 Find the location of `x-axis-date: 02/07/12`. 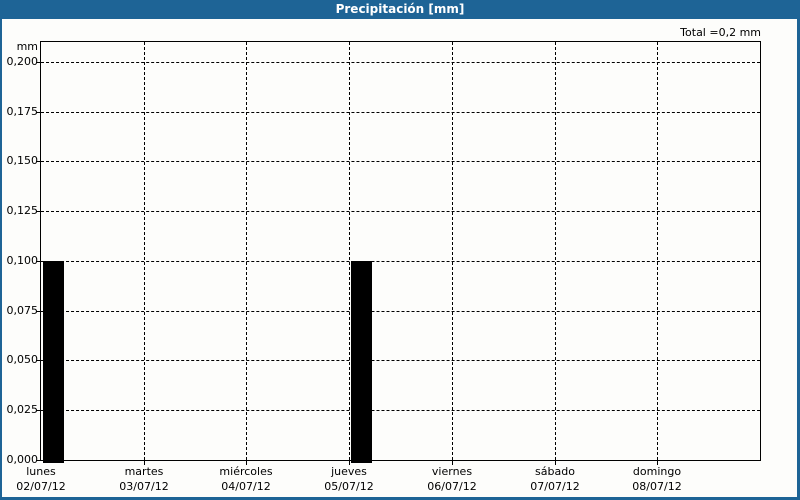

x-axis-date: 02/07/12 is located at coordinates (41, 486).